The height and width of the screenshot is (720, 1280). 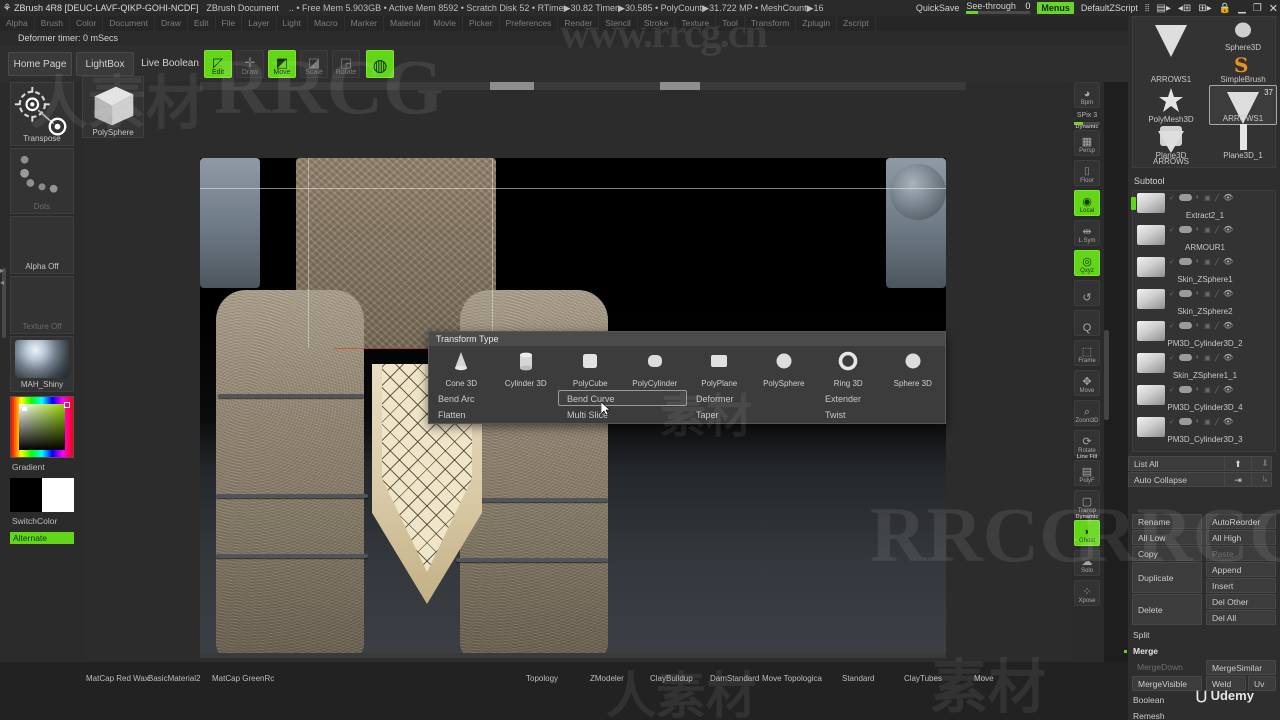 I want to click on menu-item-tool: Tool, so click(x=730, y=23).